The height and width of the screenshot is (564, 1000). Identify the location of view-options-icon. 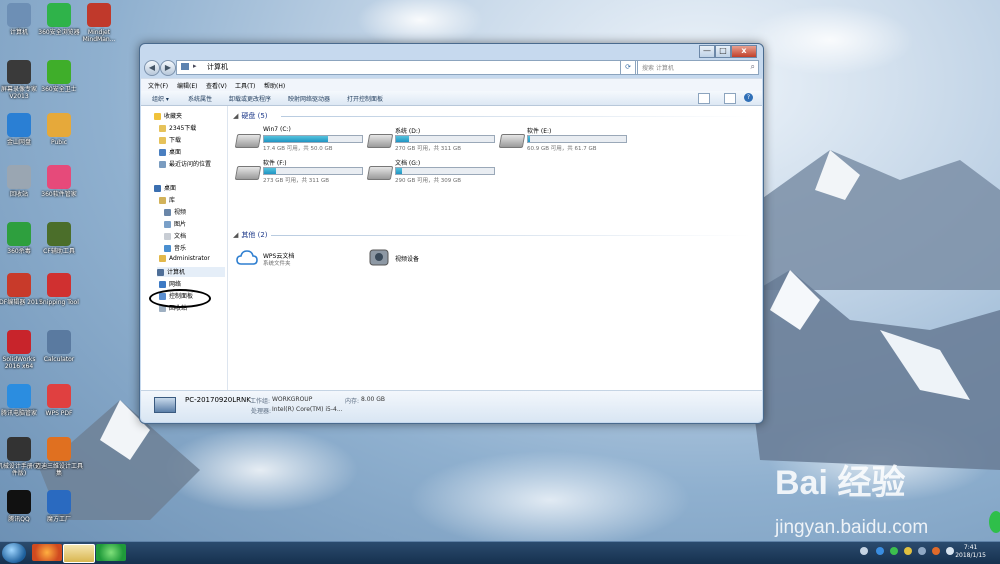
(704, 98).